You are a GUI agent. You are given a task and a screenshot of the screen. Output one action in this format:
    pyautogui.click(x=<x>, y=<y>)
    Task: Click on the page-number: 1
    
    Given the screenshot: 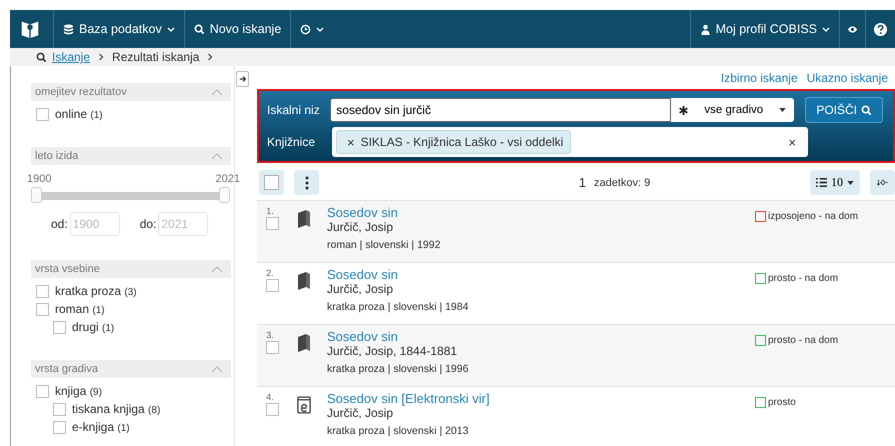 What is the action you would take?
    pyautogui.click(x=582, y=182)
    